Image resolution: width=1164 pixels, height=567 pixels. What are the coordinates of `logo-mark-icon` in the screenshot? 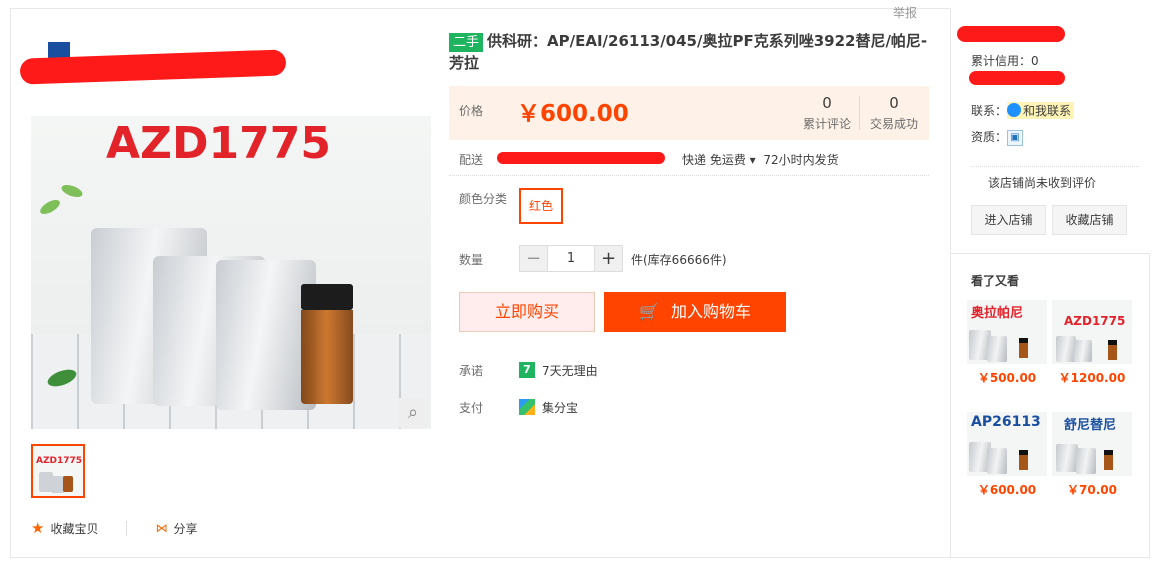 It's located at (59, 50).